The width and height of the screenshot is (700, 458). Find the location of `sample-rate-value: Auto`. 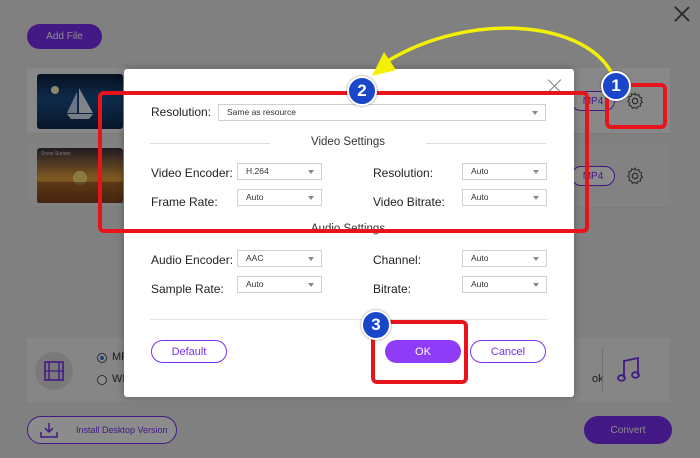

sample-rate-value: Auto is located at coordinates (255, 284).